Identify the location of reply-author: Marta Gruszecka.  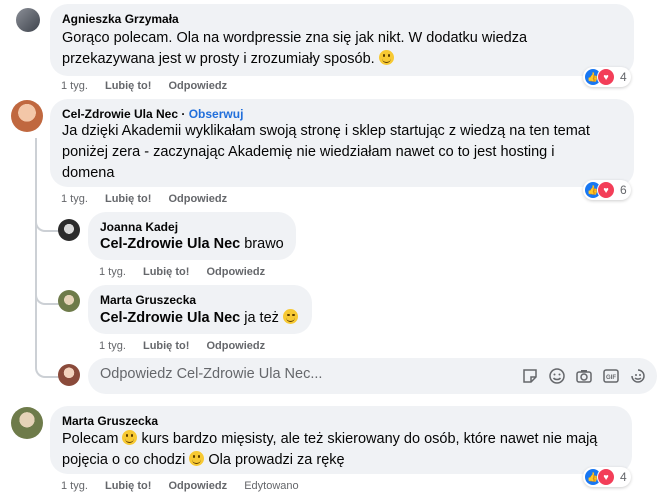
(148, 300).